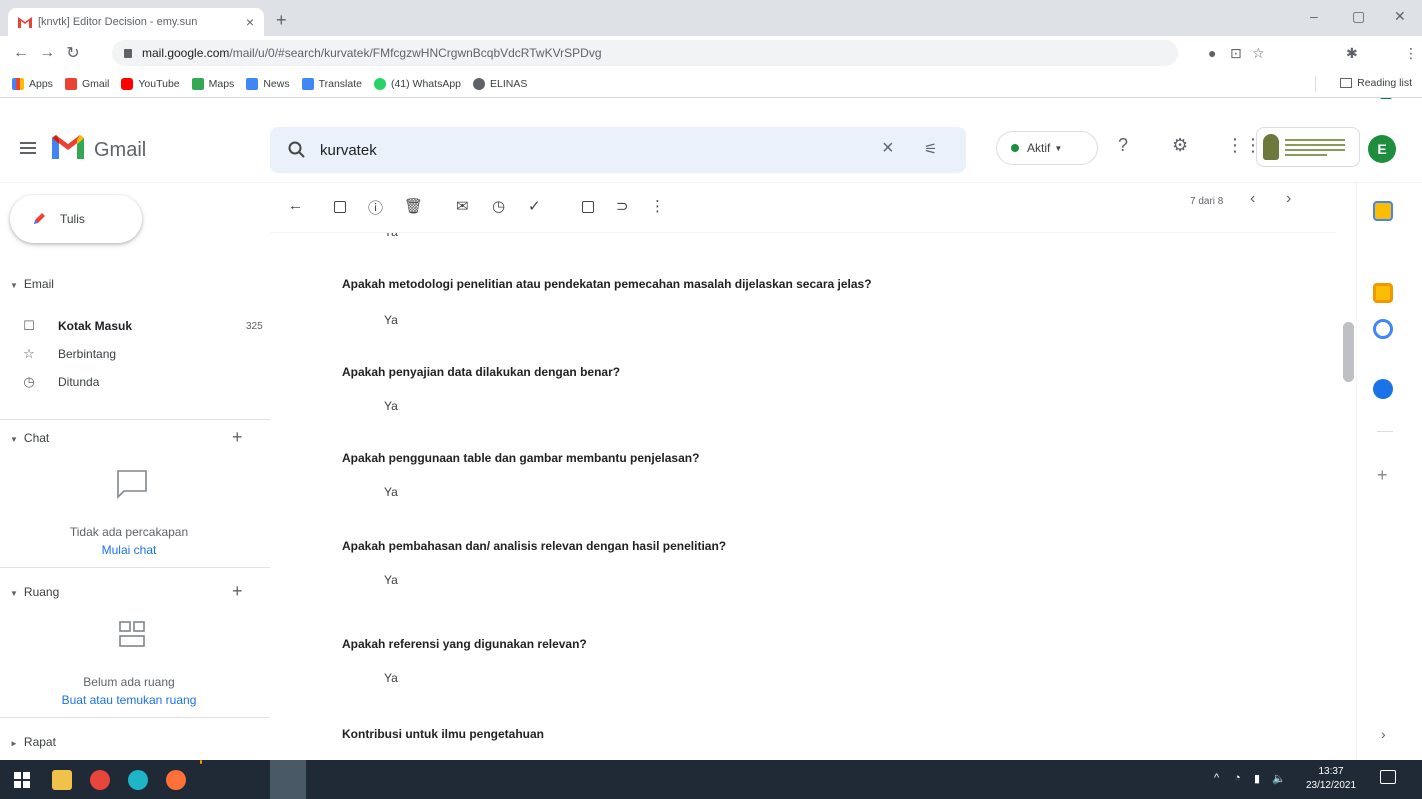 This screenshot has height=799, width=1422. I want to click on edge-icon, so click(138, 780).